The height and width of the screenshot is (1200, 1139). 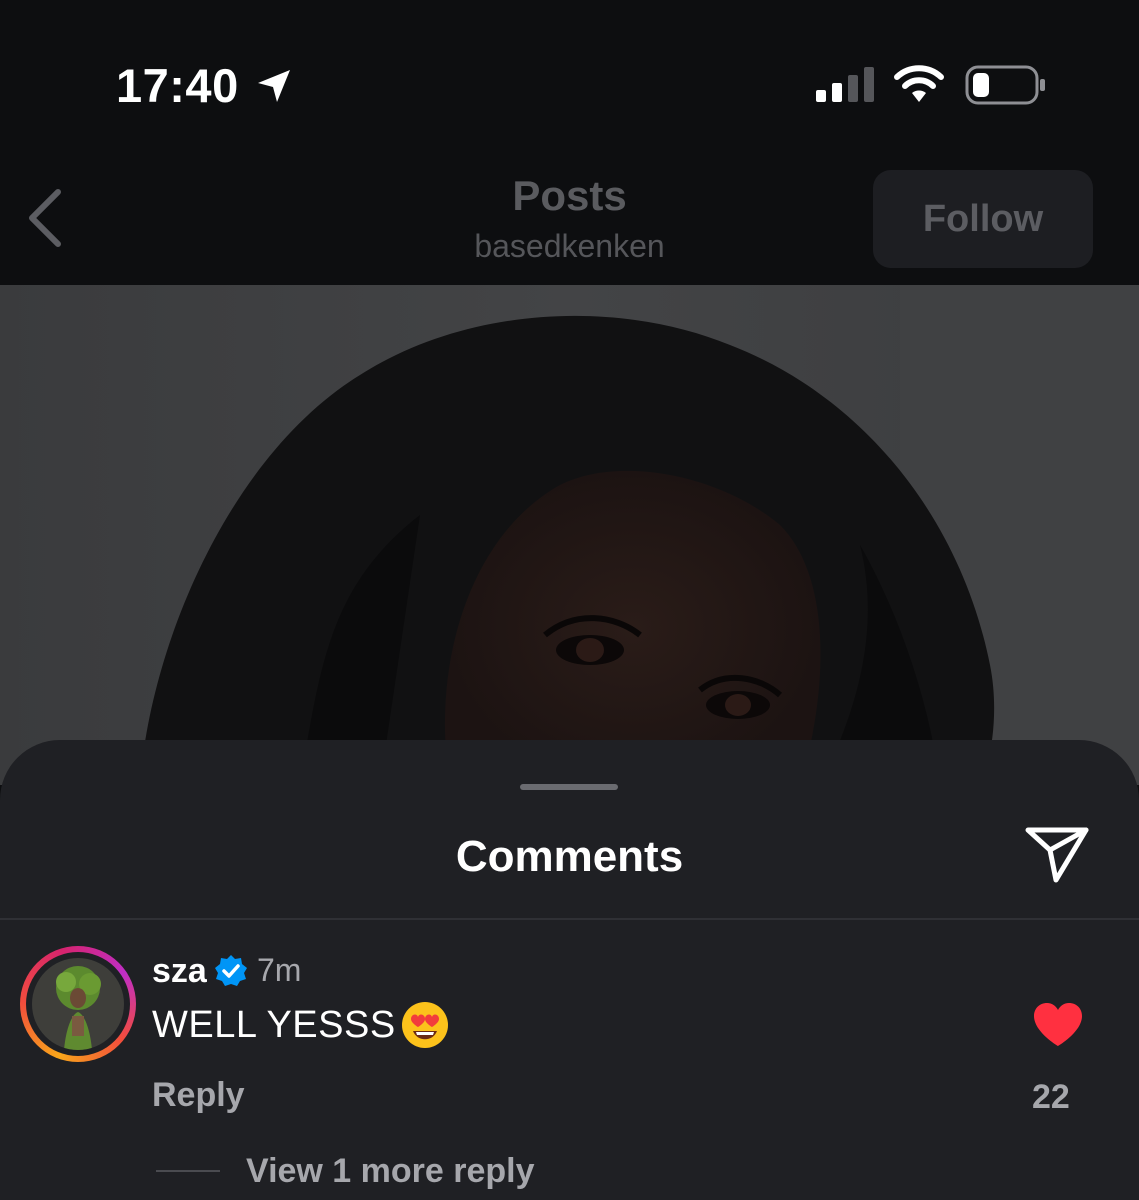 I want to click on comment-text: WELL YESSS, so click(x=274, y=1025).